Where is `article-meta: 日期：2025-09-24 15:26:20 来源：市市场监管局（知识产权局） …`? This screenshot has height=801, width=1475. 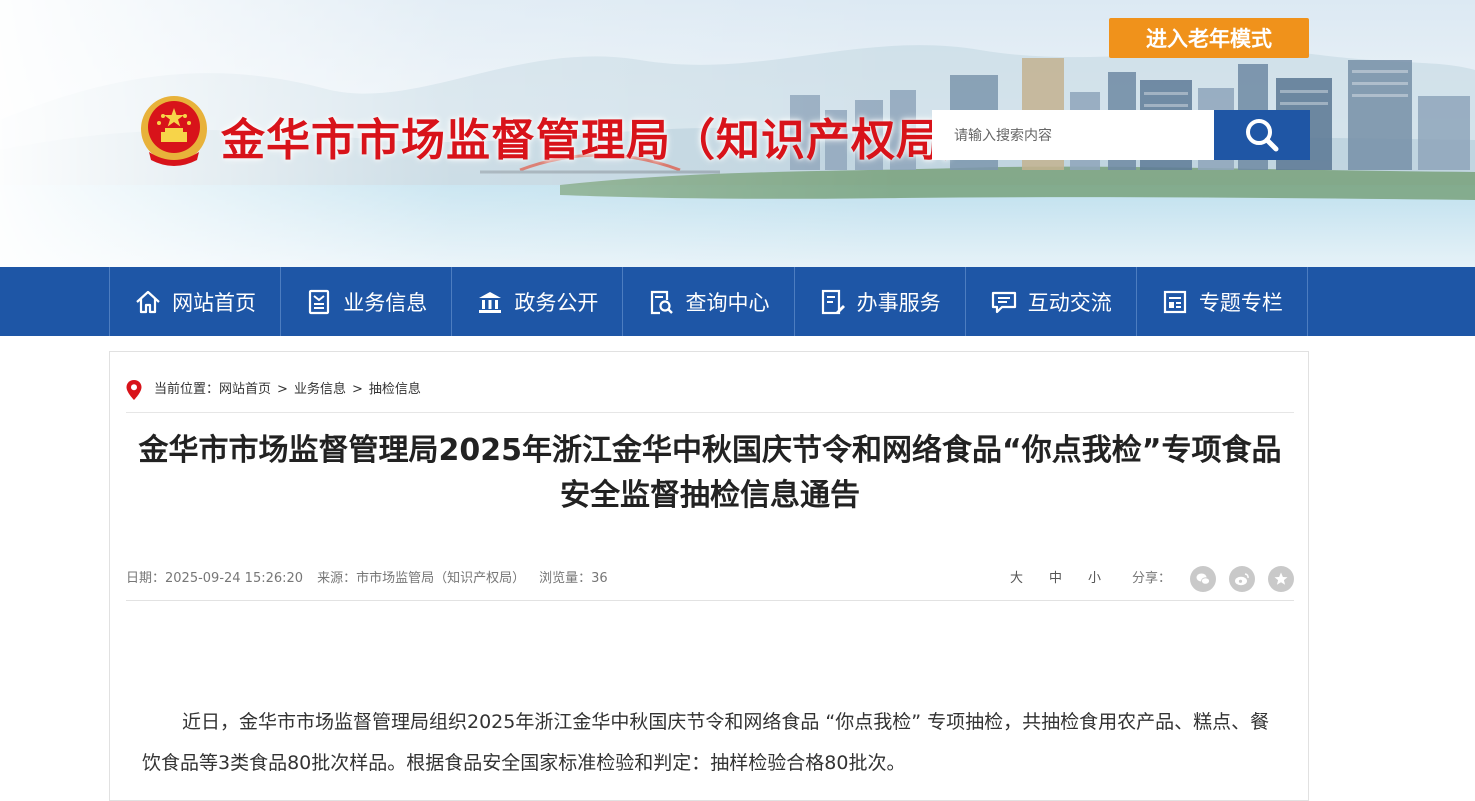
article-meta: 日期：2025-09-24 15:26:20 来源：市市场监管局（知识产权局） … is located at coordinates (710, 582).